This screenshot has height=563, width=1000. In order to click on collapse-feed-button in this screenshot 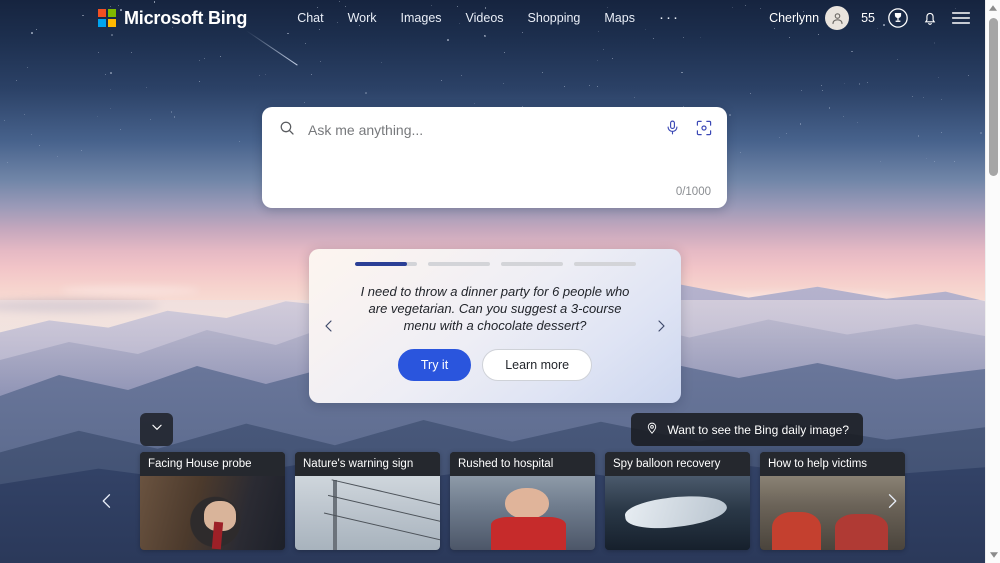, I will do `click(156, 429)`.